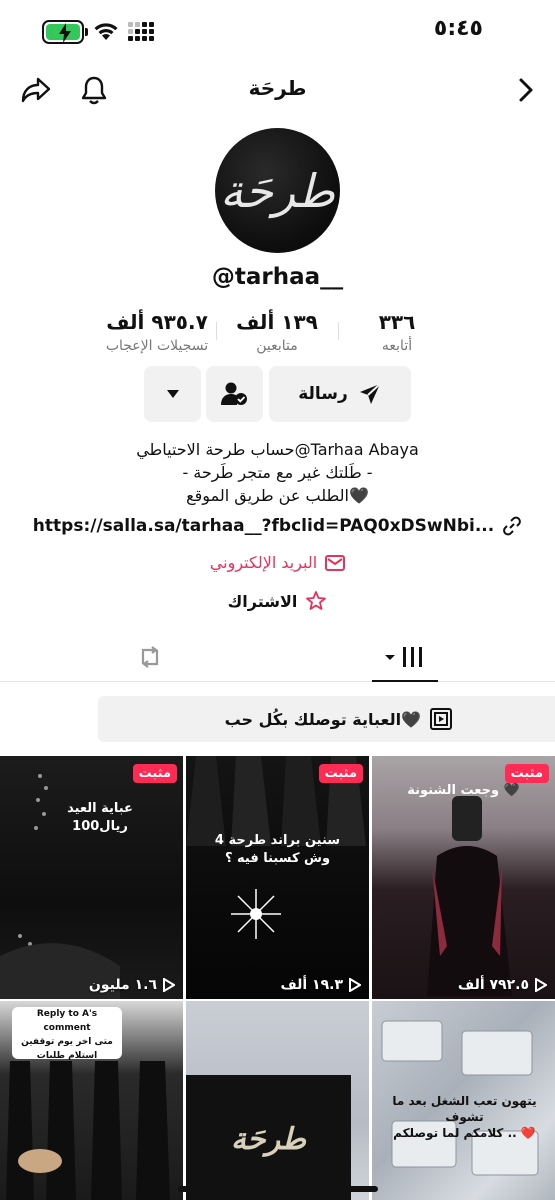  I want to click on more-options-button, so click(172, 394).